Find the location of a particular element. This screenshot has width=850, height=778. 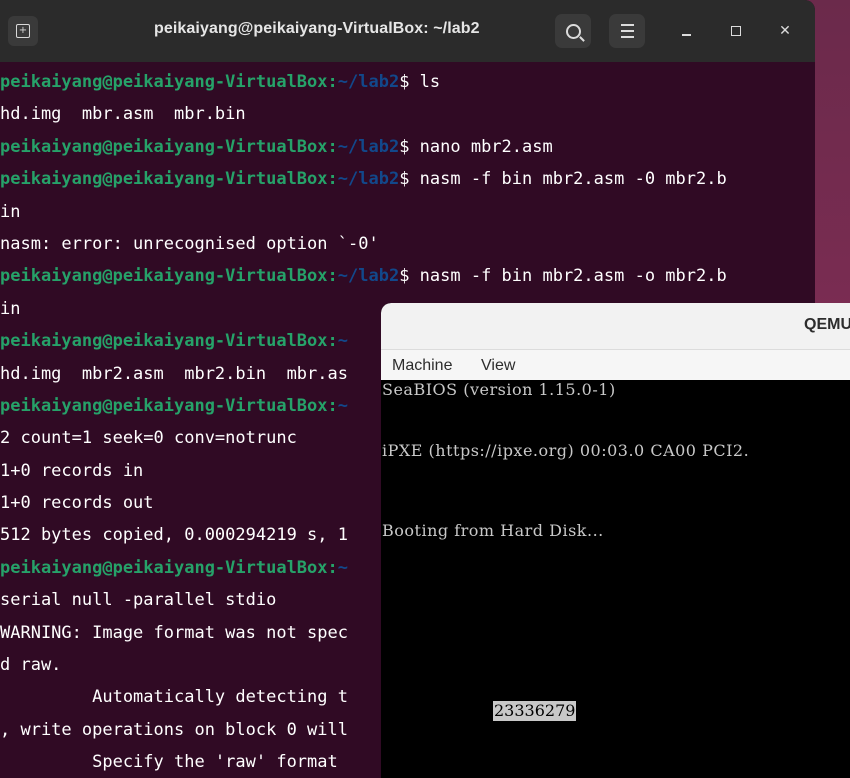

close-icon: ✕ is located at coordinates (785, 31).